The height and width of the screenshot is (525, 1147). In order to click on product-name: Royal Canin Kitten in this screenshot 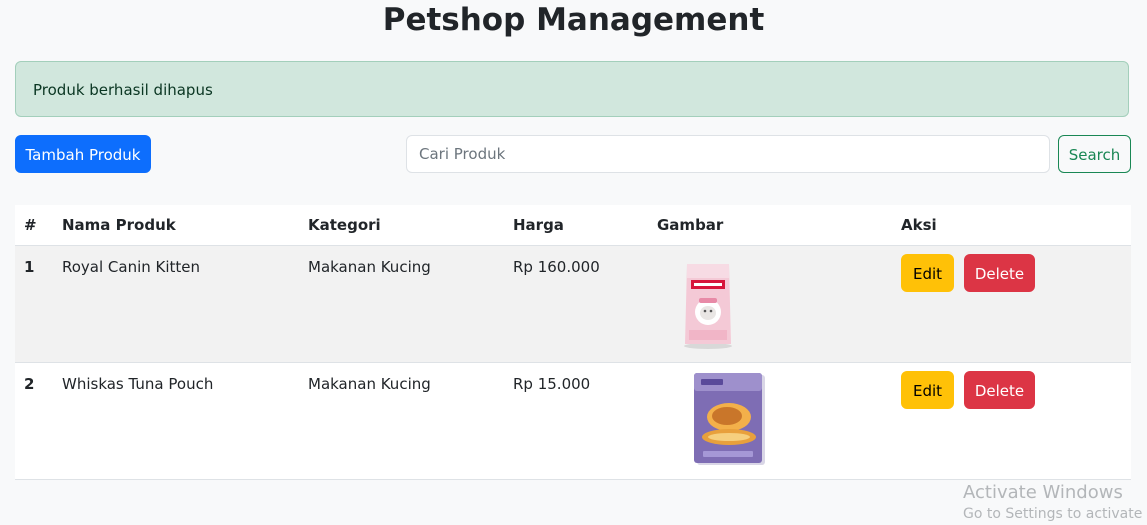, I will do `click(131, 267)`.